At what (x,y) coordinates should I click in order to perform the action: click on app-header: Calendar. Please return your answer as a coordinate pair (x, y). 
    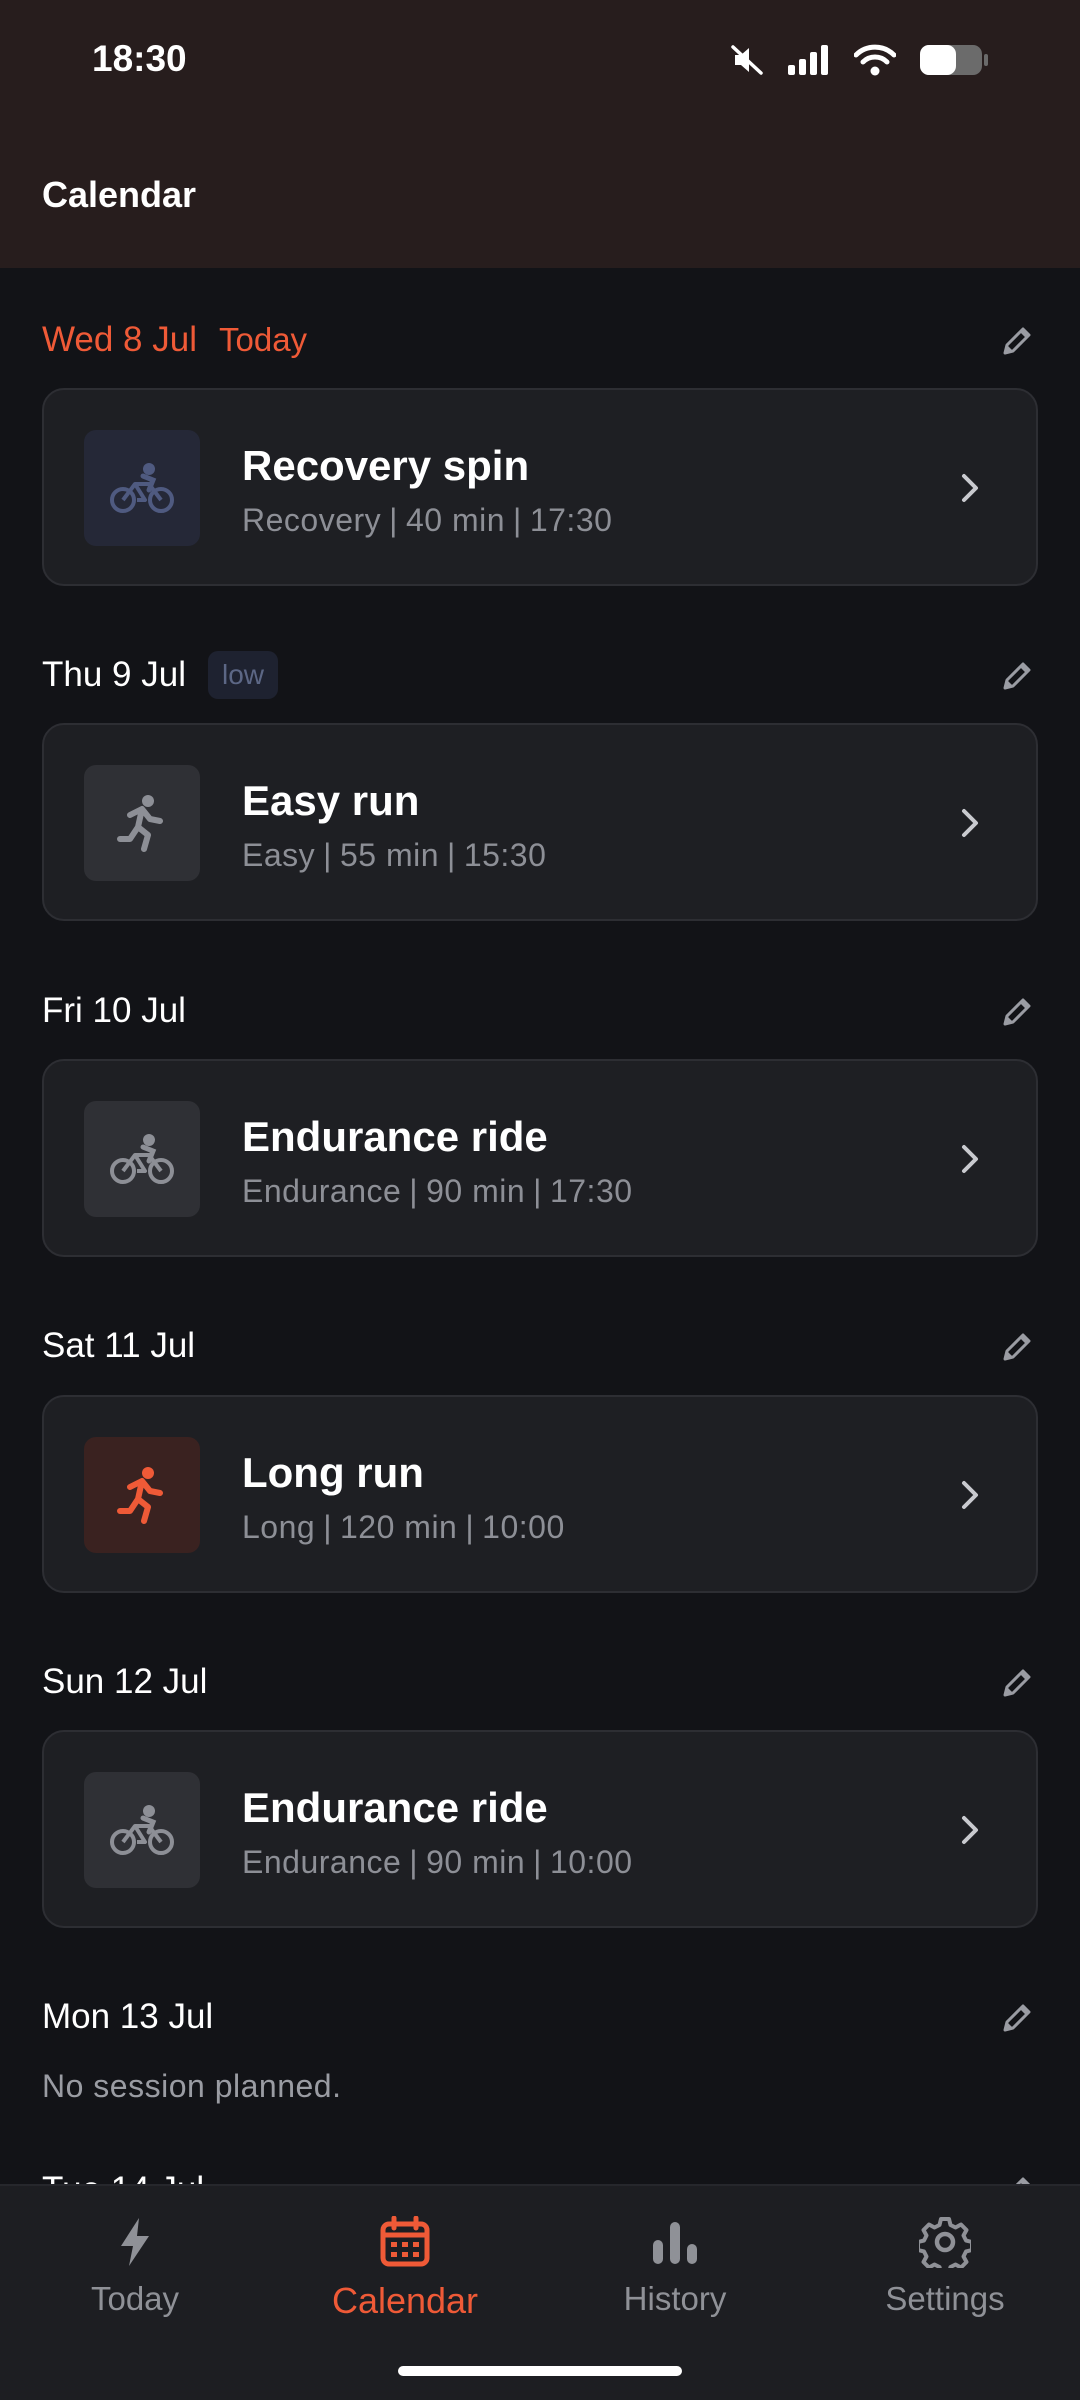
    Looking at the image, I should click on (540, 194).